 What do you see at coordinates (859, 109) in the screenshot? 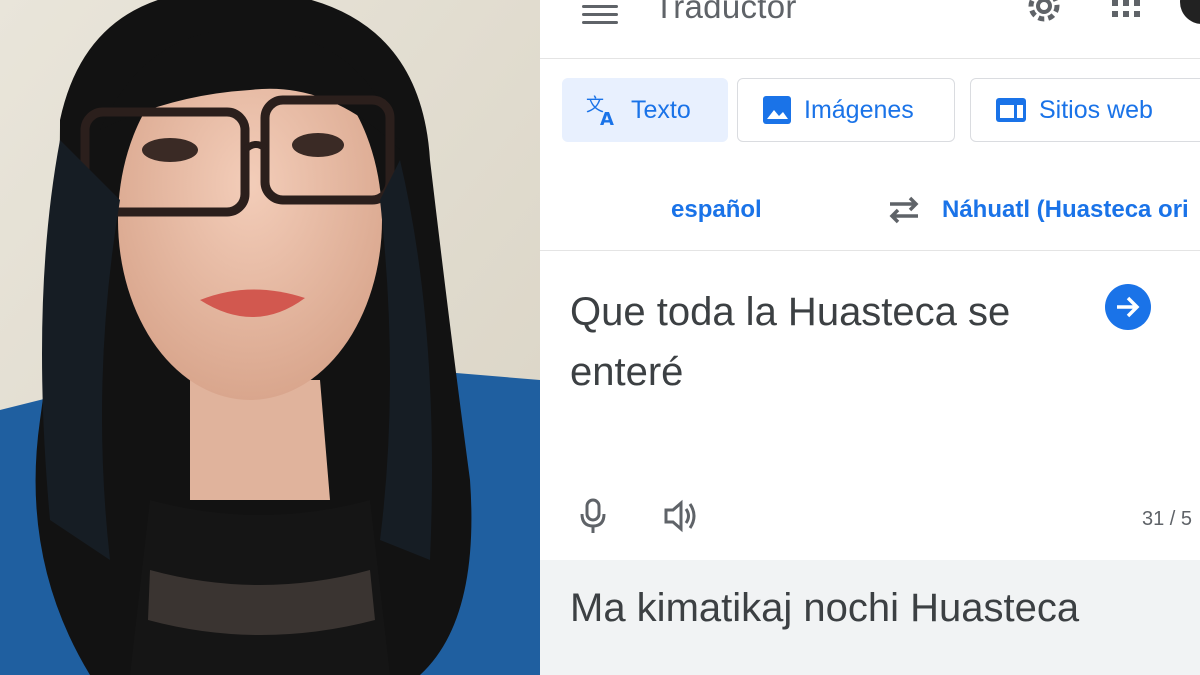
I see `tab-imagenes-label: Imágenes` at bounding box center [859, 109].